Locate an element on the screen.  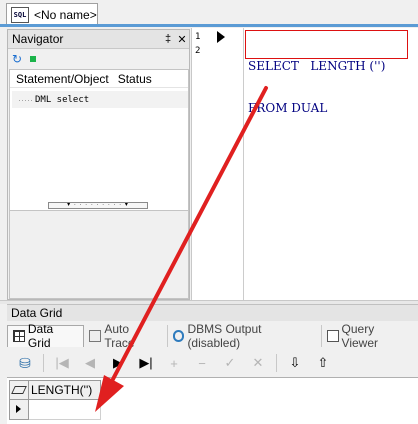
tab-query-viewer: Query Viewer is located at coordinates (370, 335).